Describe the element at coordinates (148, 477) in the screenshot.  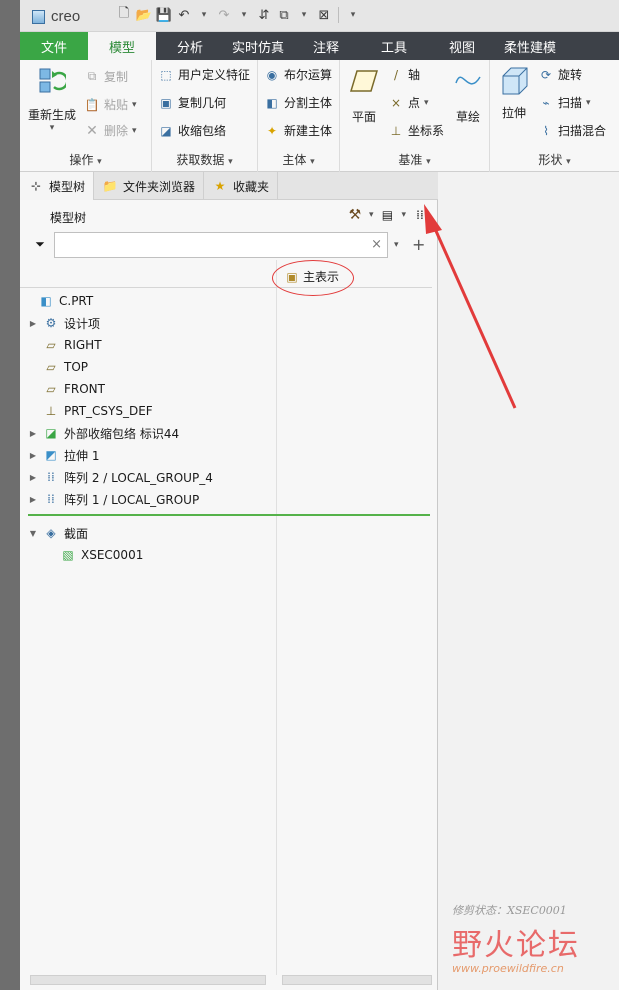
I see `tree-node: ▶ ⁞⁞ 阵列 2 / LOCAL_GROUP_4` at that location.